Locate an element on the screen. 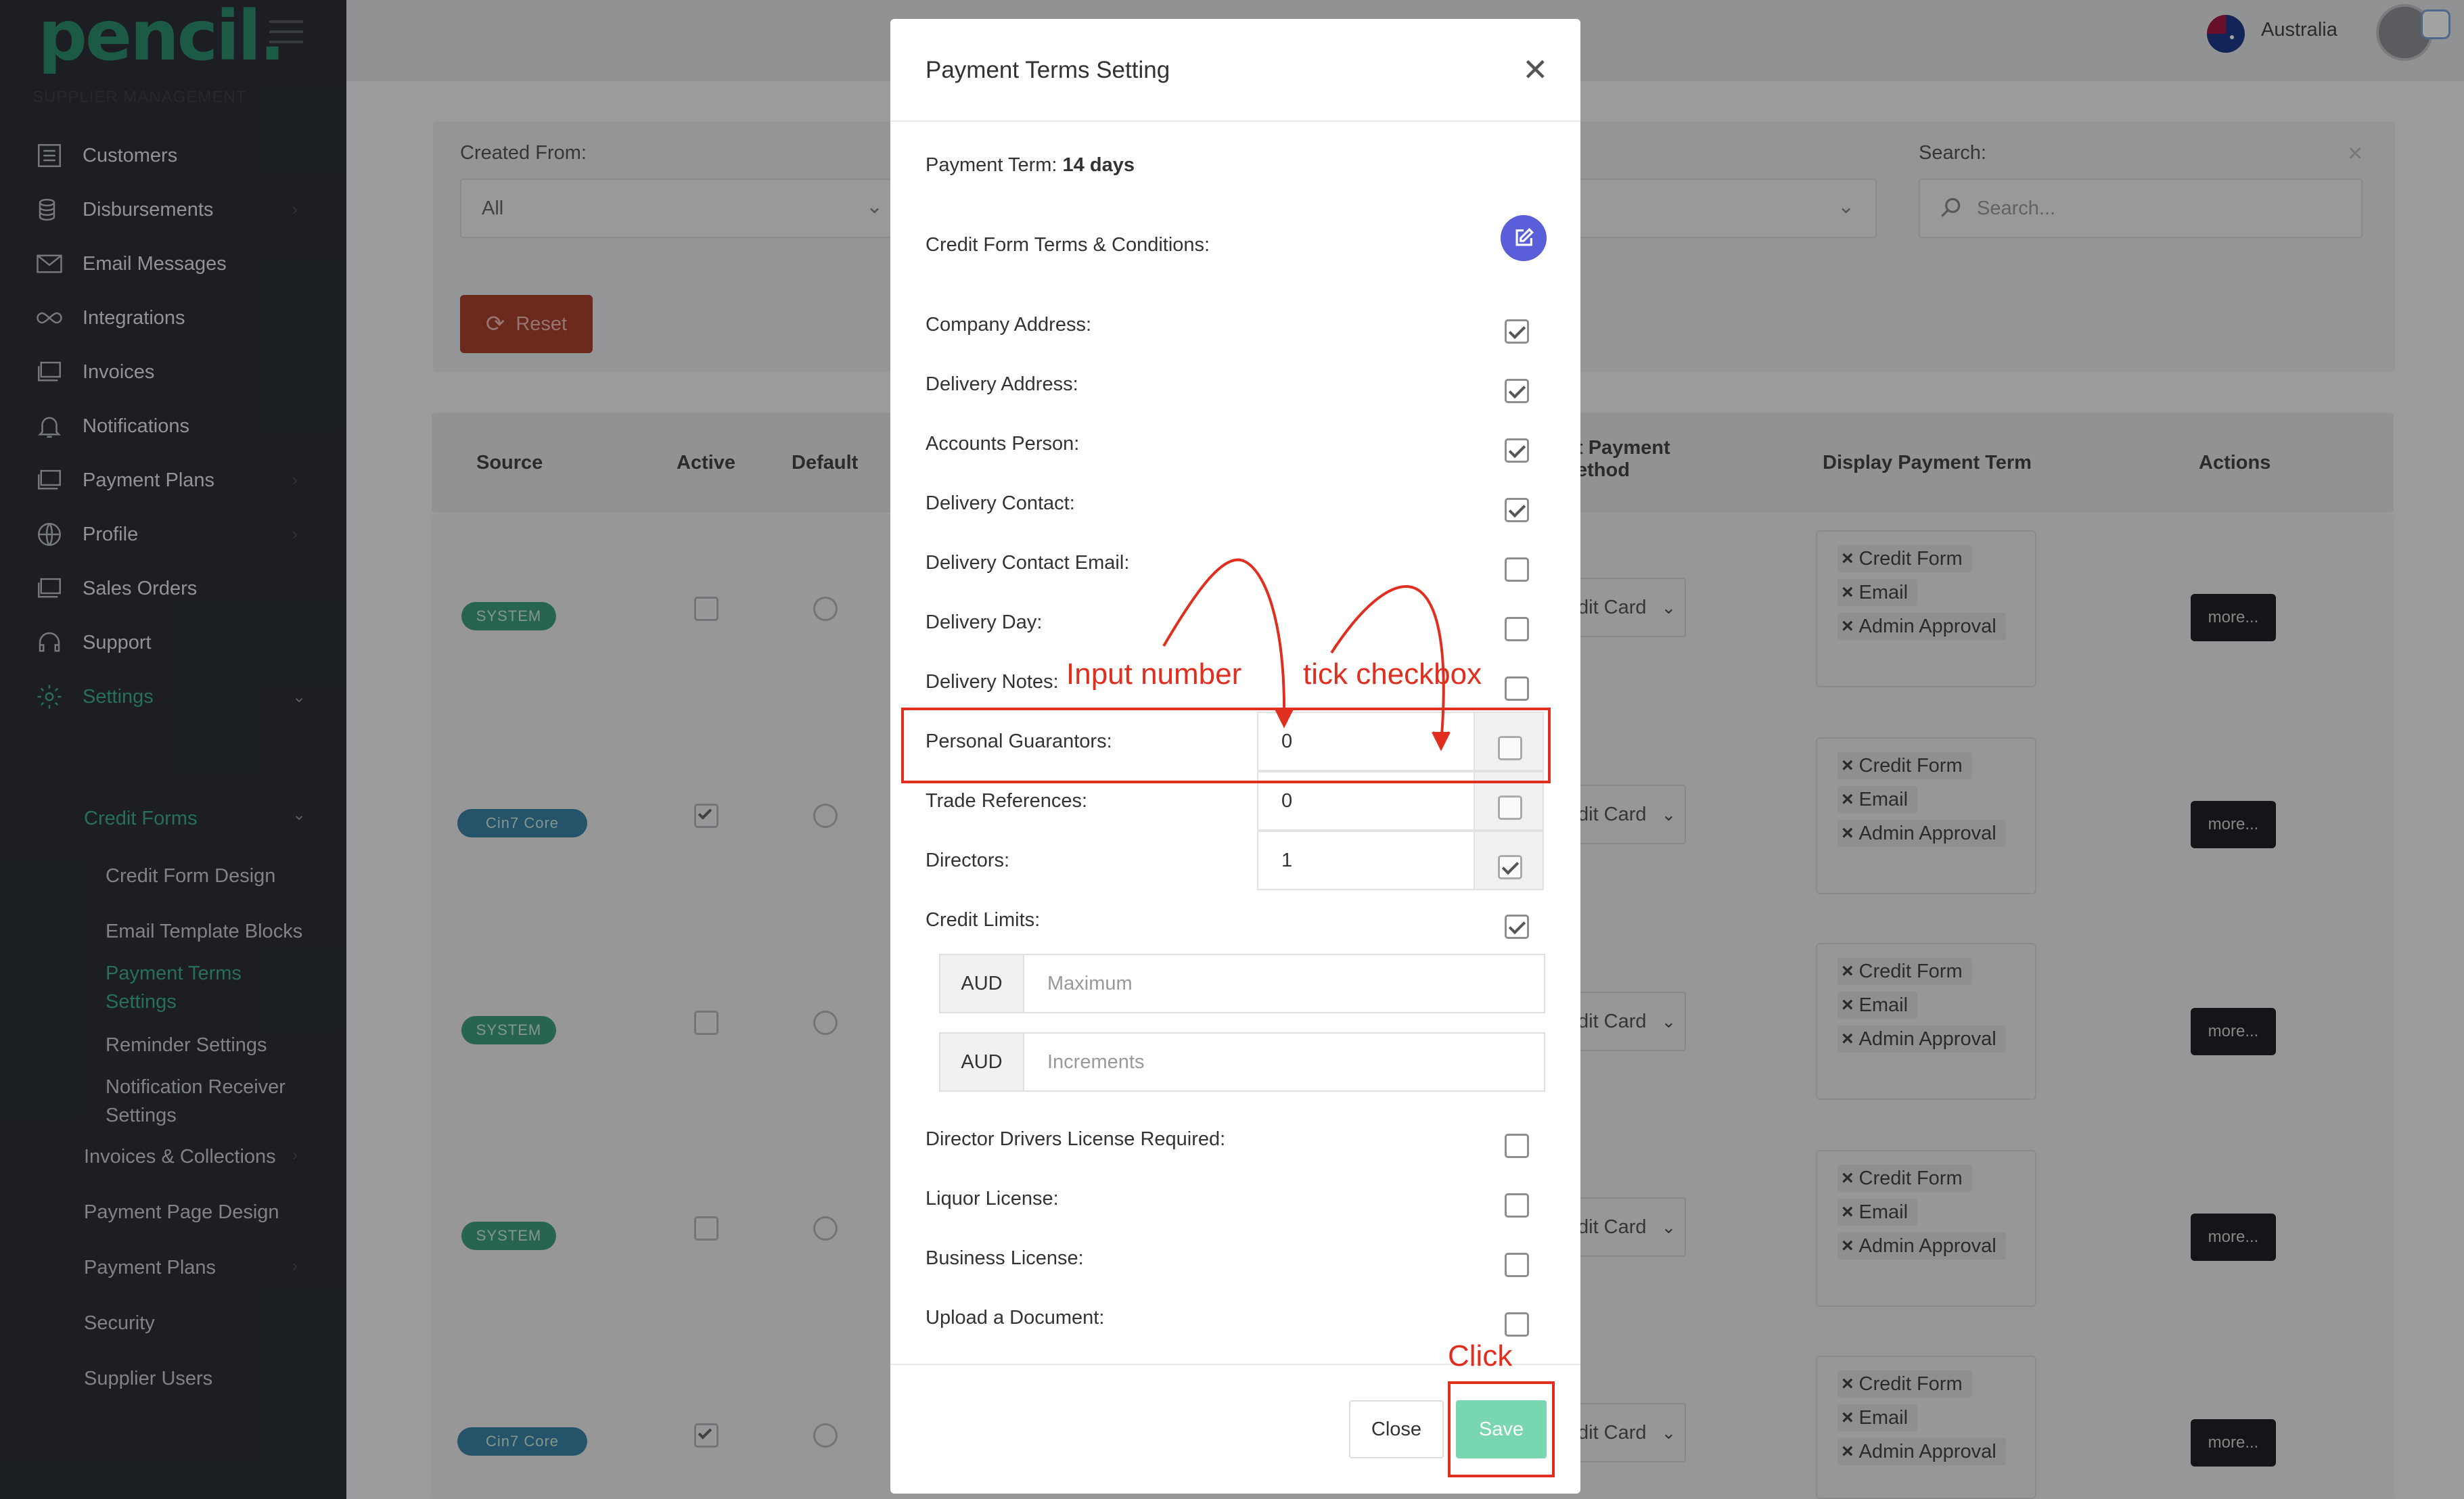 The image size is (2464, 1499). annotation-arrows is located at coordinates (1306, 655).